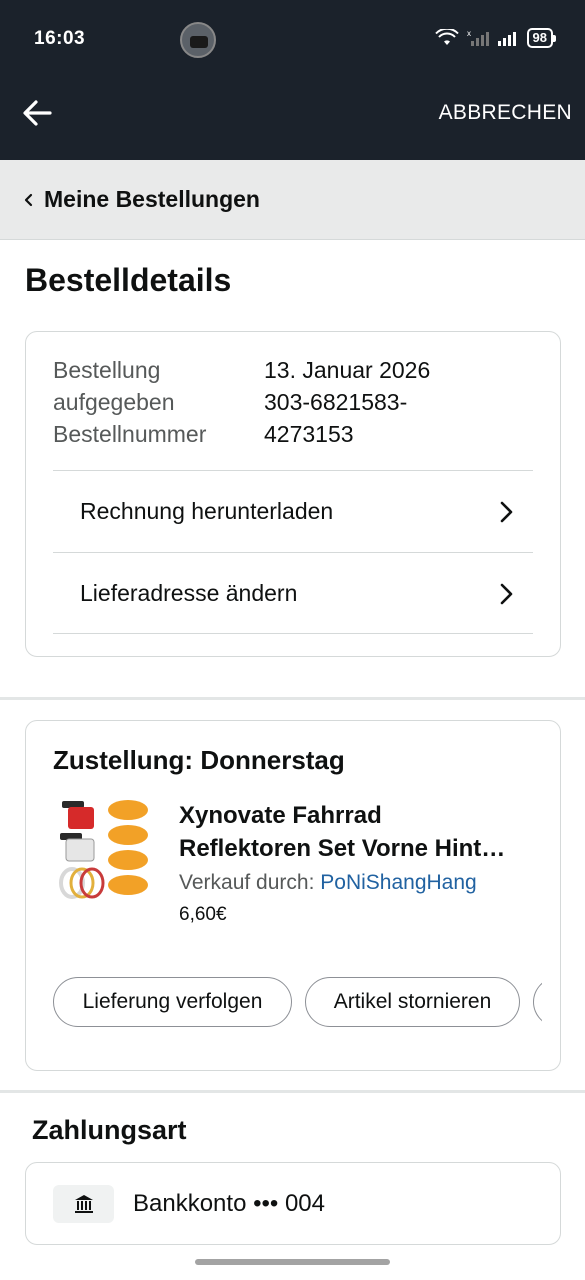 This screenshot has height=1280, width=585. Describe the element at coordinates (109, 1130) in the screenshot. I see `payment-title: Zahlungsart` at that location.